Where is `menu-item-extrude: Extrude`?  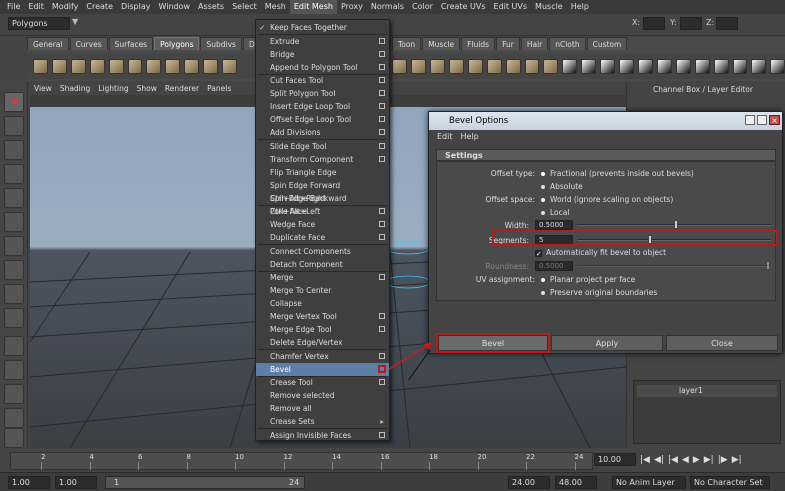
menu-item-extrude: Extrude is located at coordinates (322, 41).